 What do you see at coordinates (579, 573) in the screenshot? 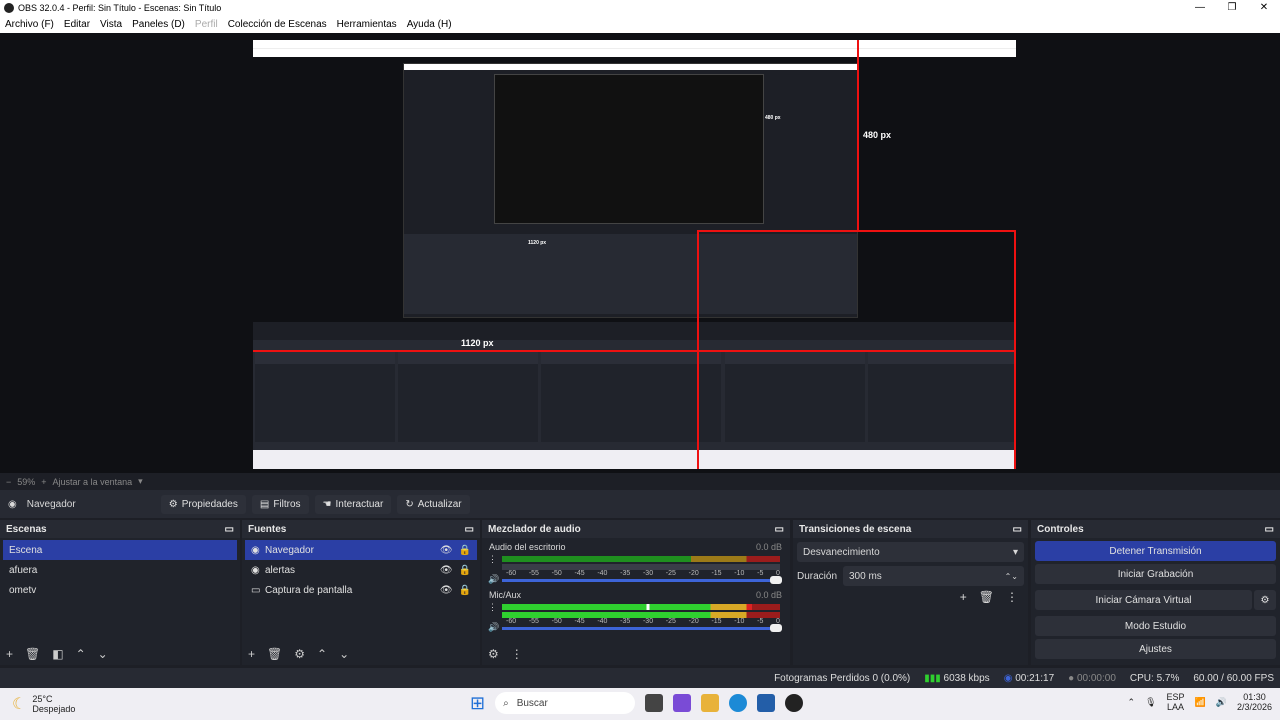
I see `tick: -45` at bounding box center [579, 573].